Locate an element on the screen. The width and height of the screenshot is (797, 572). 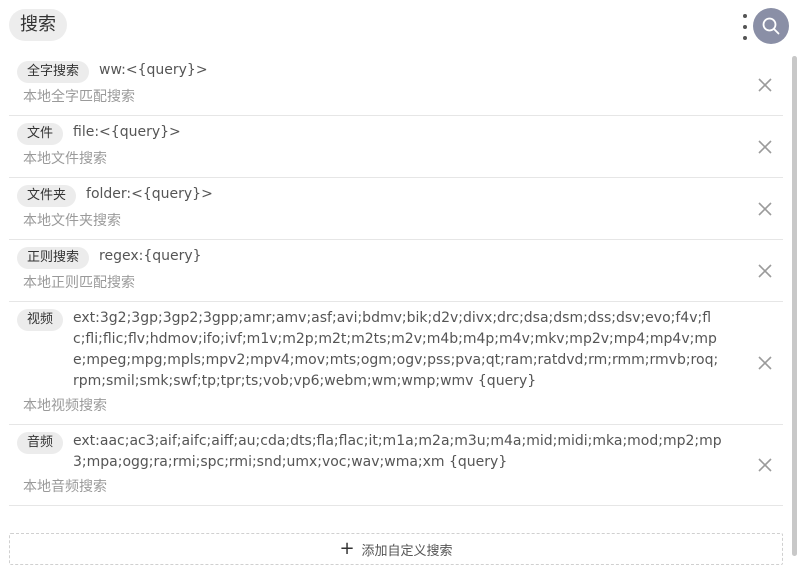
scrollbar-thumb is located at coordinates (794, 306).